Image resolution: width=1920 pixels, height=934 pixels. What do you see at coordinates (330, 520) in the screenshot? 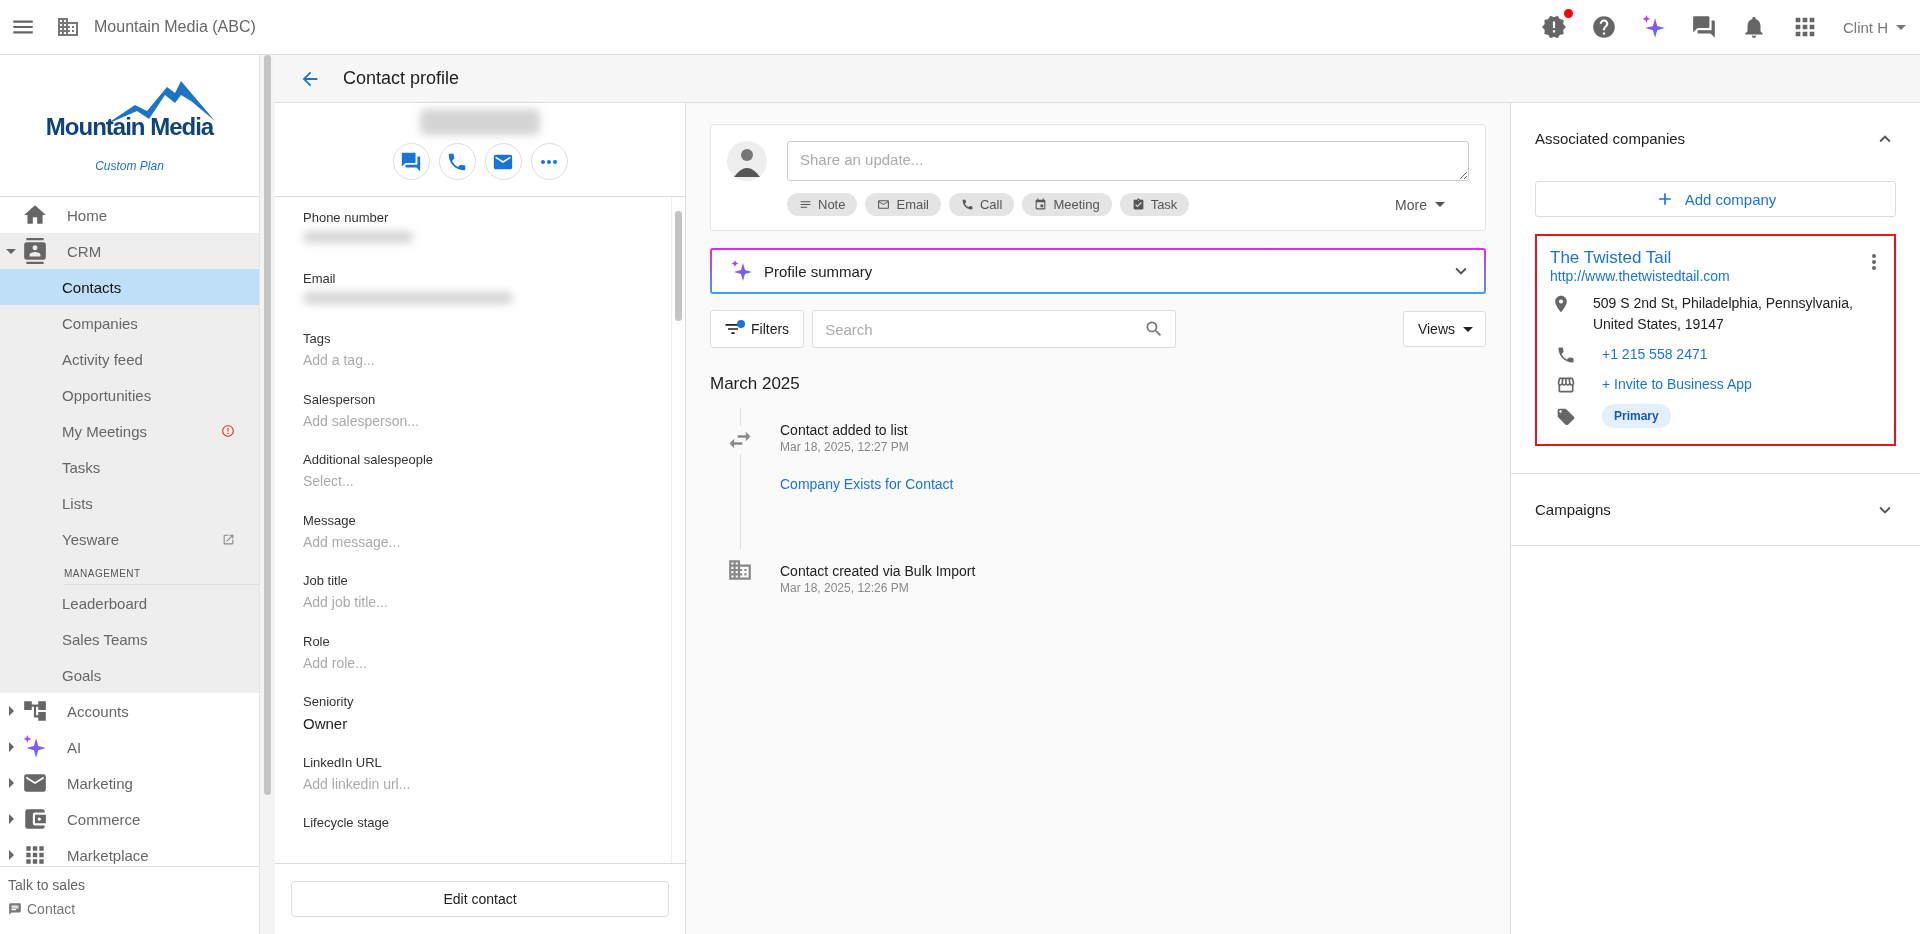
I see `field-label: Message` at bounding box center [330, 520].